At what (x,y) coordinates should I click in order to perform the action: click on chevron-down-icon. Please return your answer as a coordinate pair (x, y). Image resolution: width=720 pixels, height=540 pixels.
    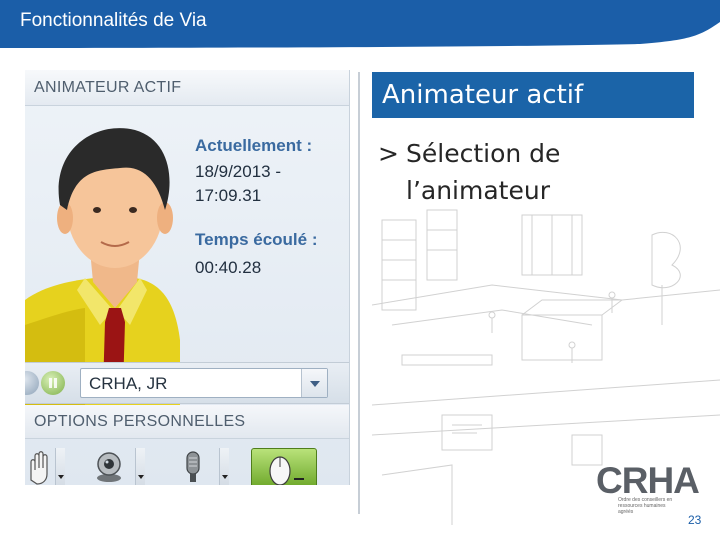
    Looking at the image, I should click on (314, 383).